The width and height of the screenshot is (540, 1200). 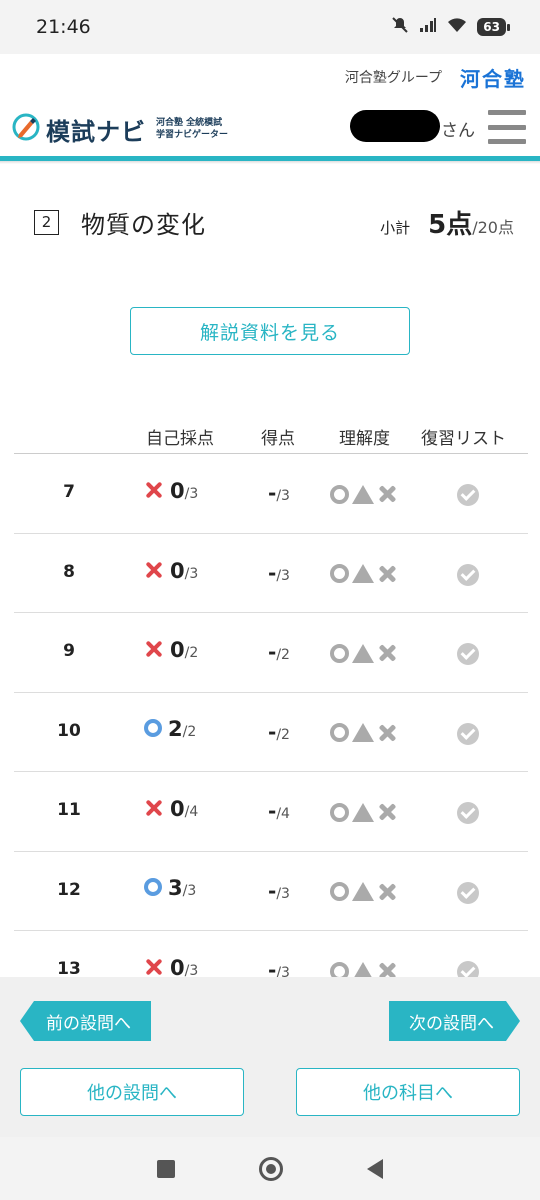 What do you see at coordinates (283, 734) in the screenshot?
I see `score-max: /2` at bounding box center [283, 734].